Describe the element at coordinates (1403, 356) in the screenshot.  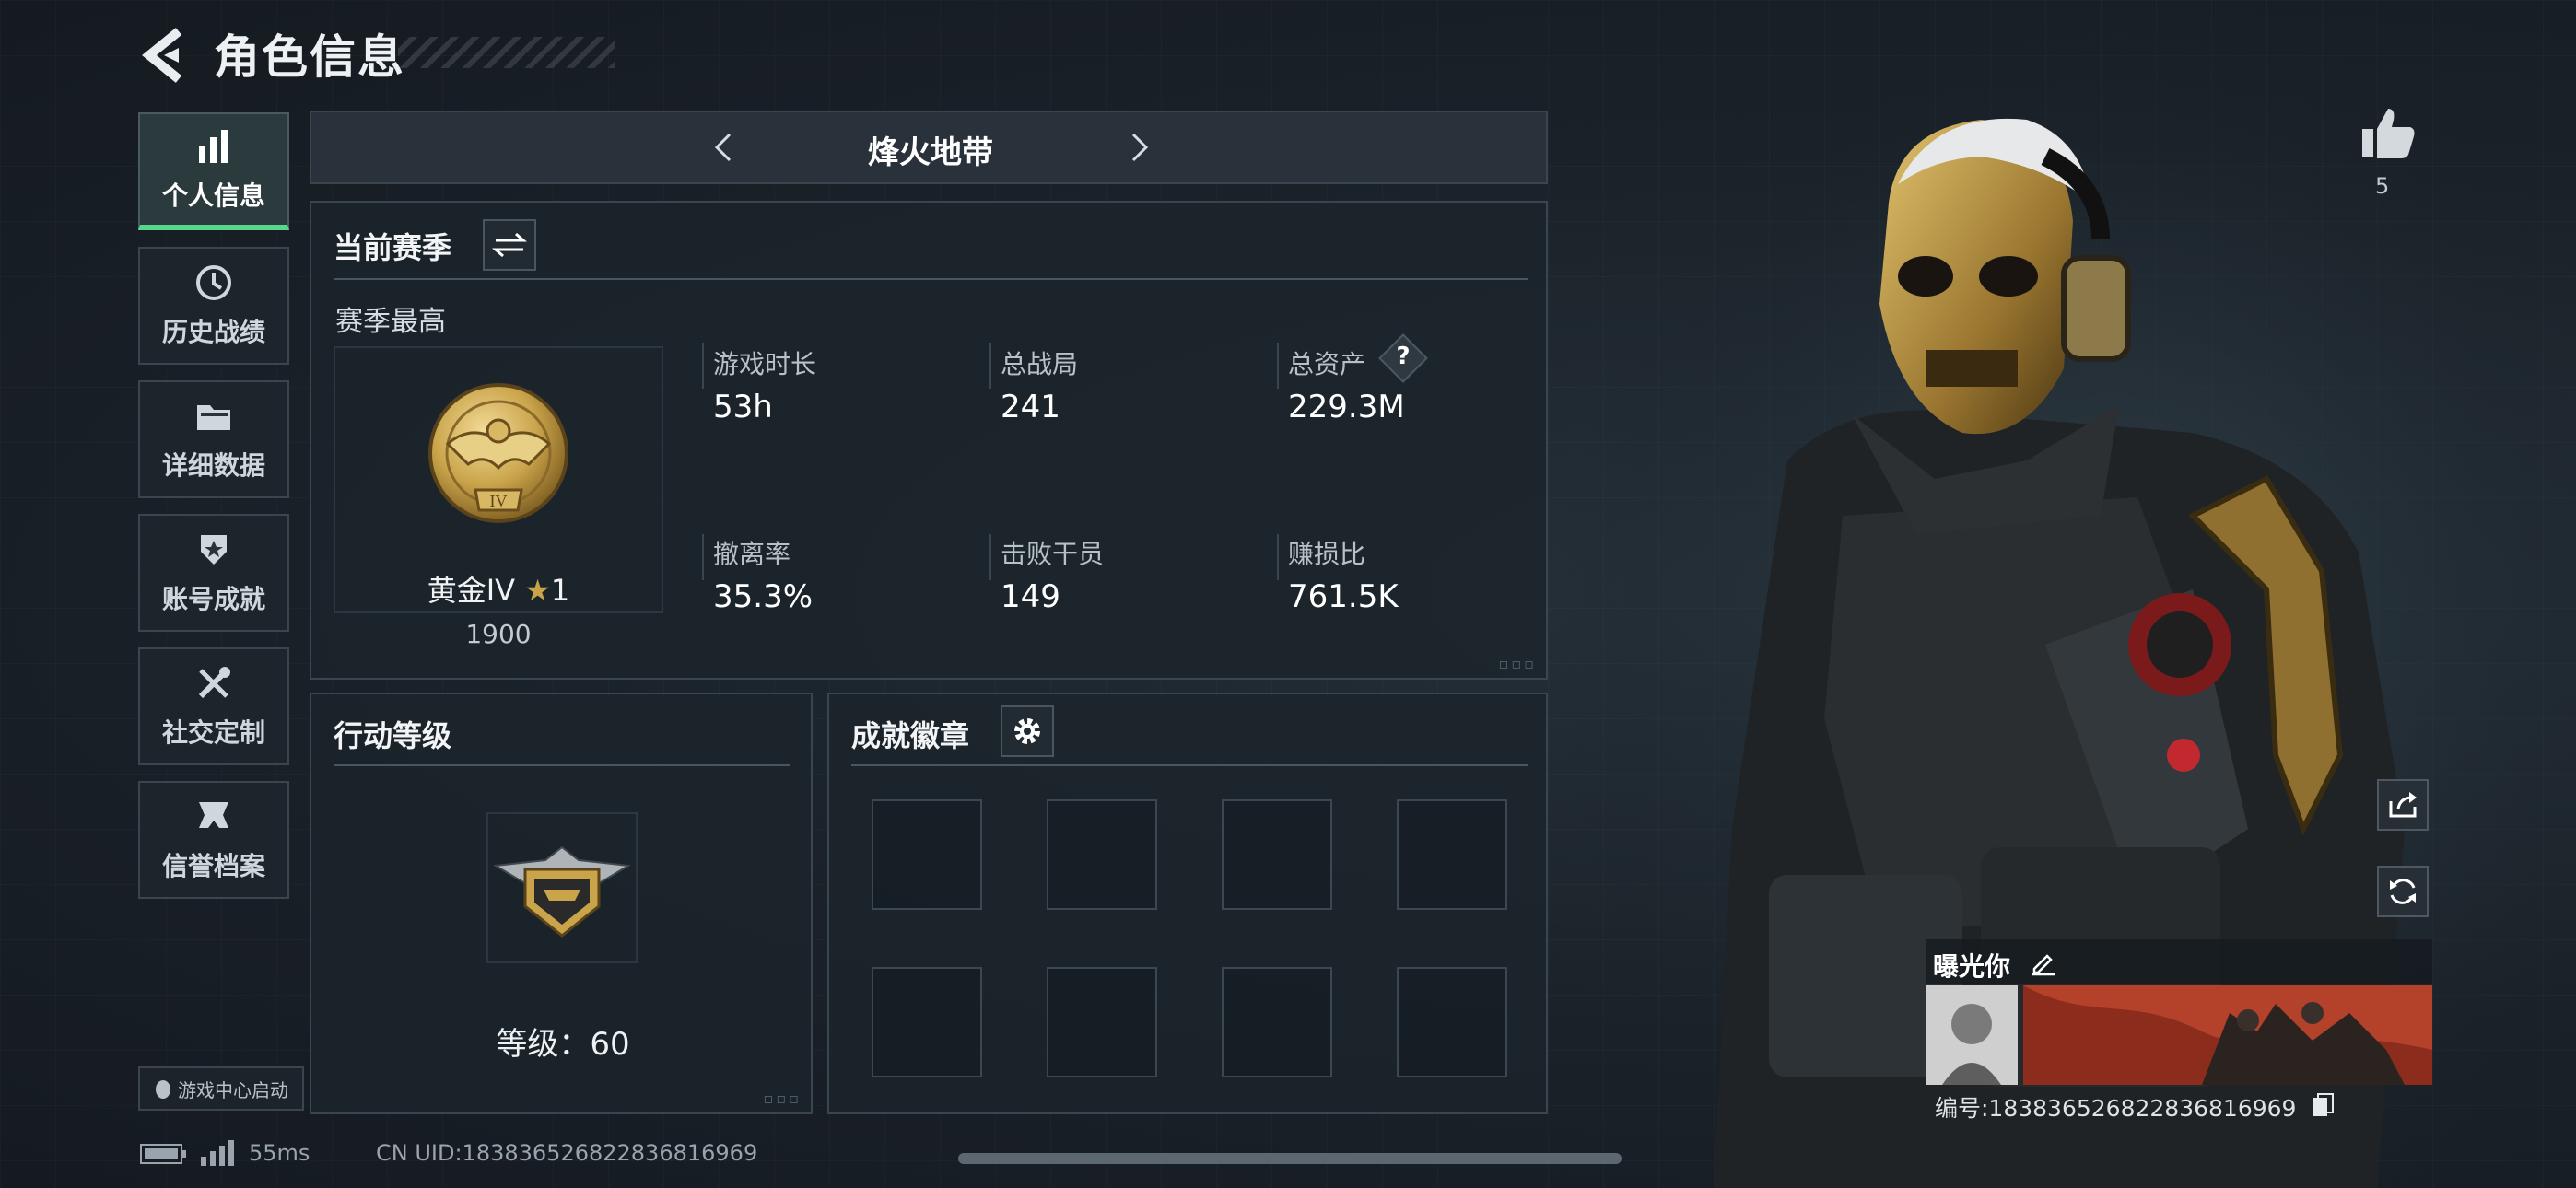
I see `help-icon: ?` at that location.